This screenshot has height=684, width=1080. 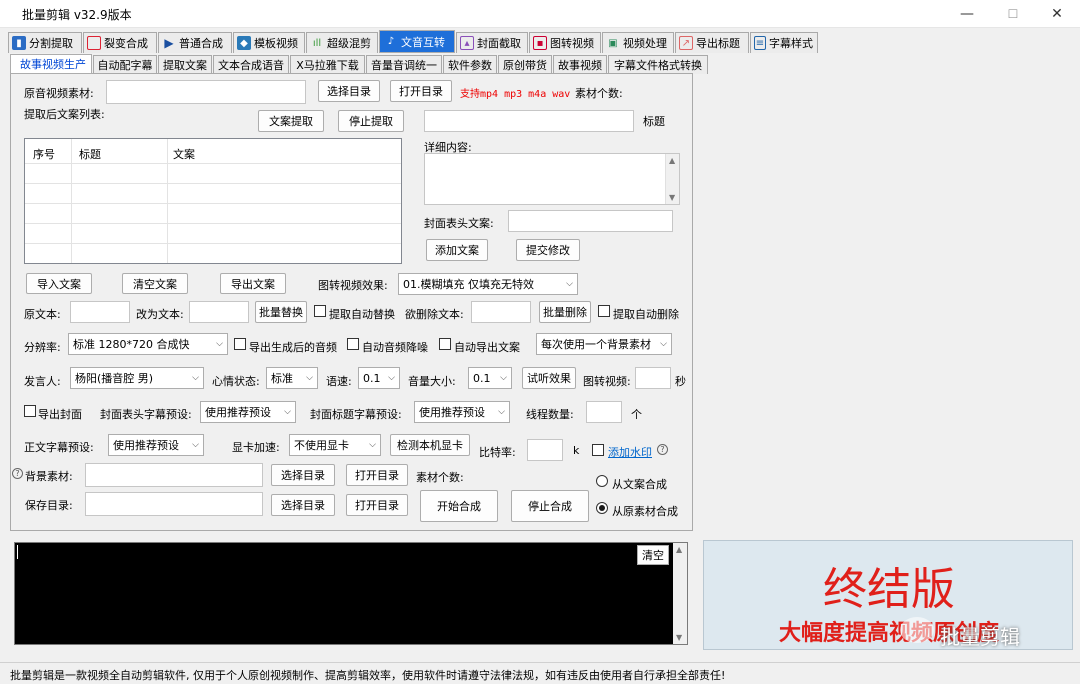 What do you see at coordinates (653, 555) in the screenshot?
I see `clear-console-button: 清空` at bounding box center [653, 555].